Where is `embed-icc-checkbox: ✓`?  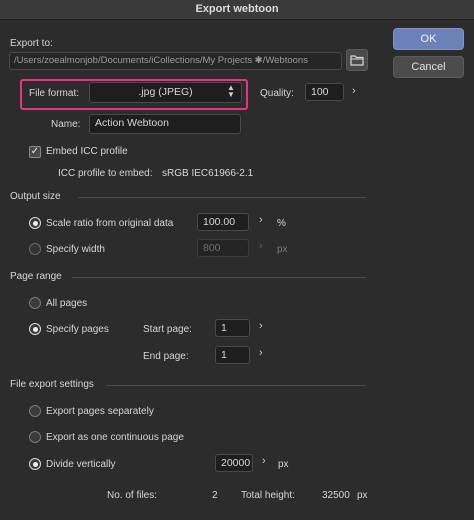 embed-icc-checkbox: ✓ is located at coordinates (35, 152).